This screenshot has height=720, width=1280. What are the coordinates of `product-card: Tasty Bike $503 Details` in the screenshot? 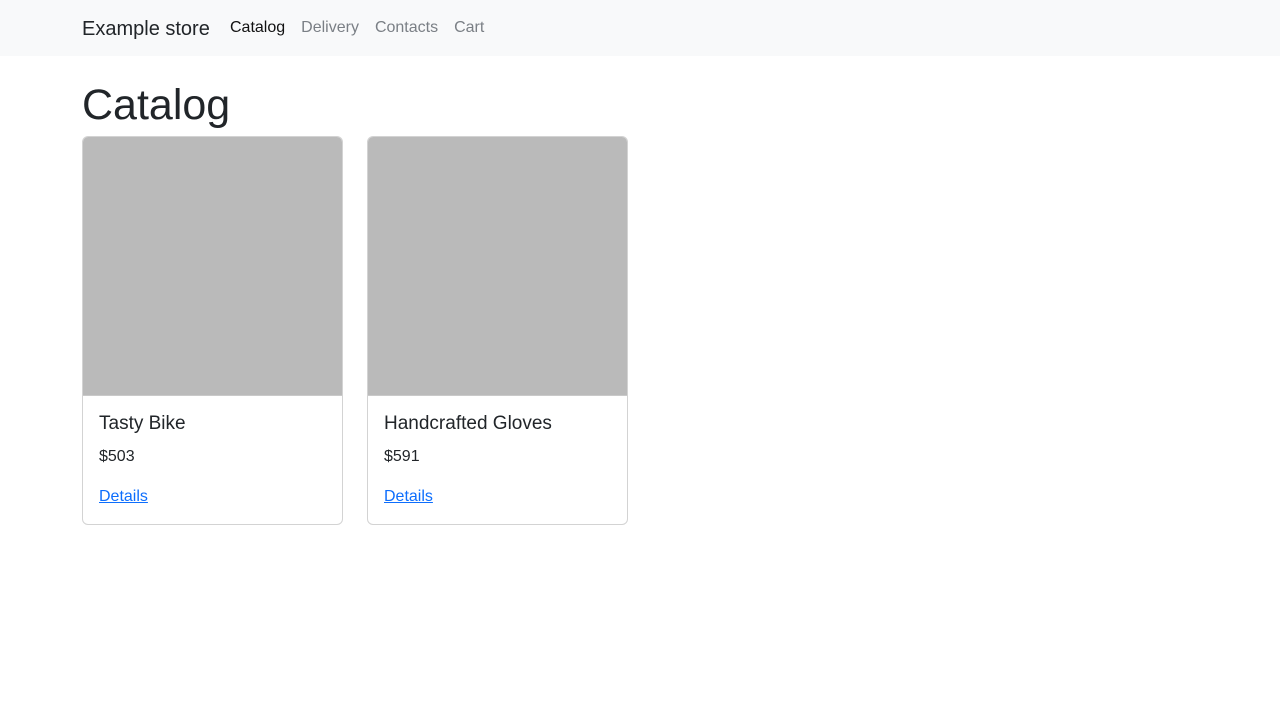 It's located at (212, 330).